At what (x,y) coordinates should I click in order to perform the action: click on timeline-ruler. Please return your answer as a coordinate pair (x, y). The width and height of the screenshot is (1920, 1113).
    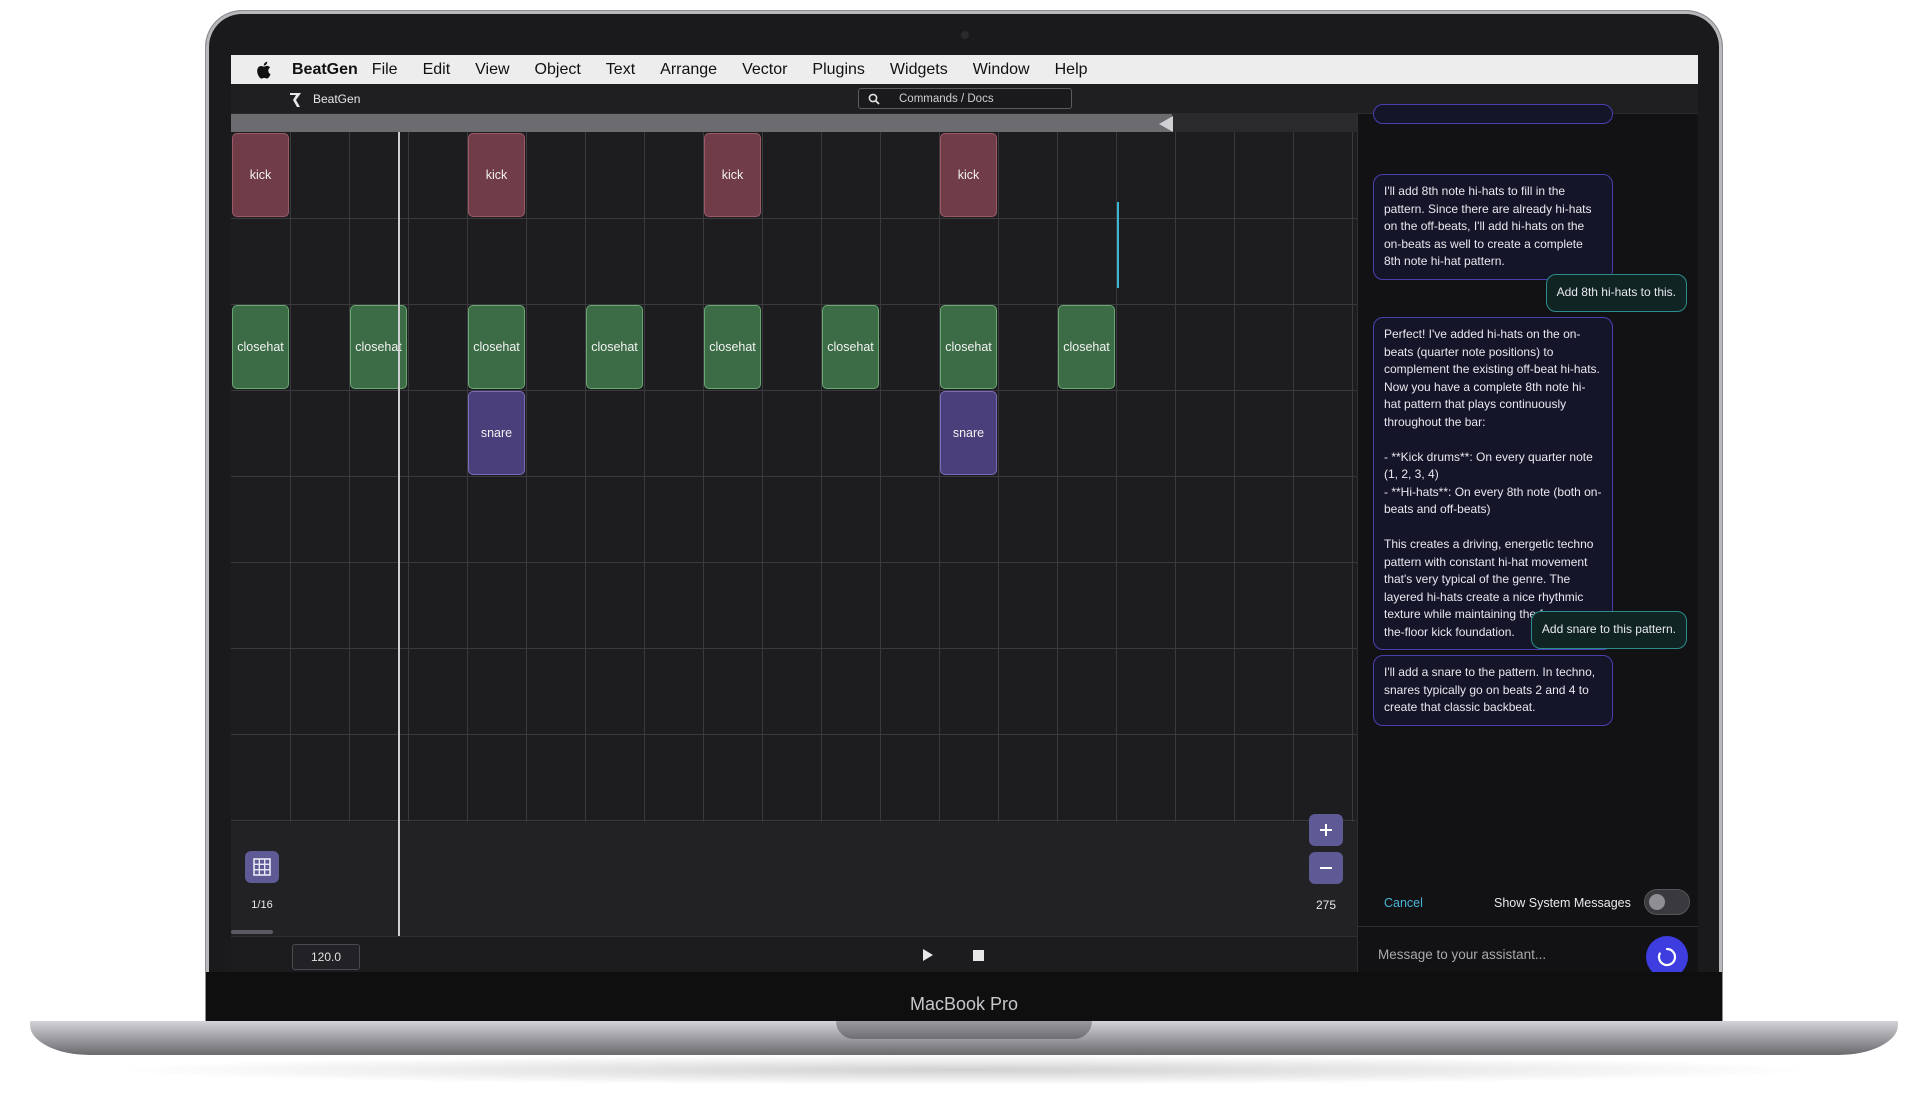
    Looking at the image, I should click on (701, 123).